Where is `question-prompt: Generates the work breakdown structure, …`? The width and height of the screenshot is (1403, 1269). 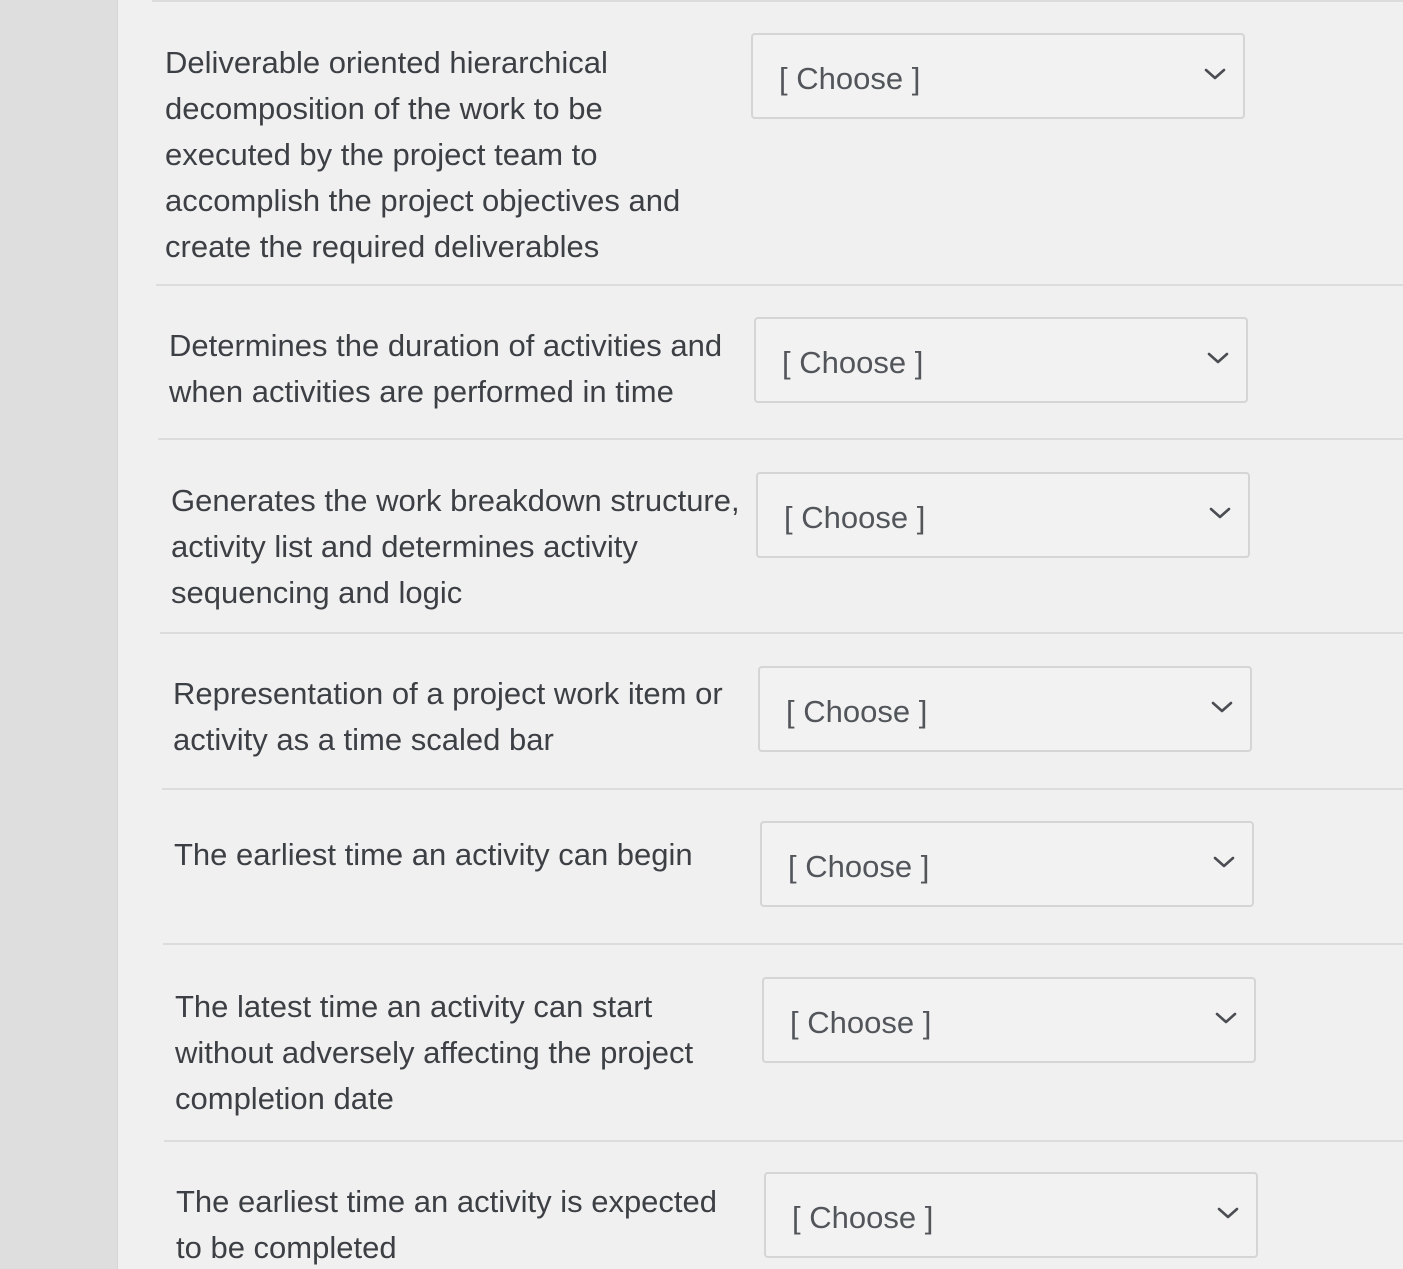 question-prompt: Generates the work breakdown structure, … is located at coordinates (455, 546).